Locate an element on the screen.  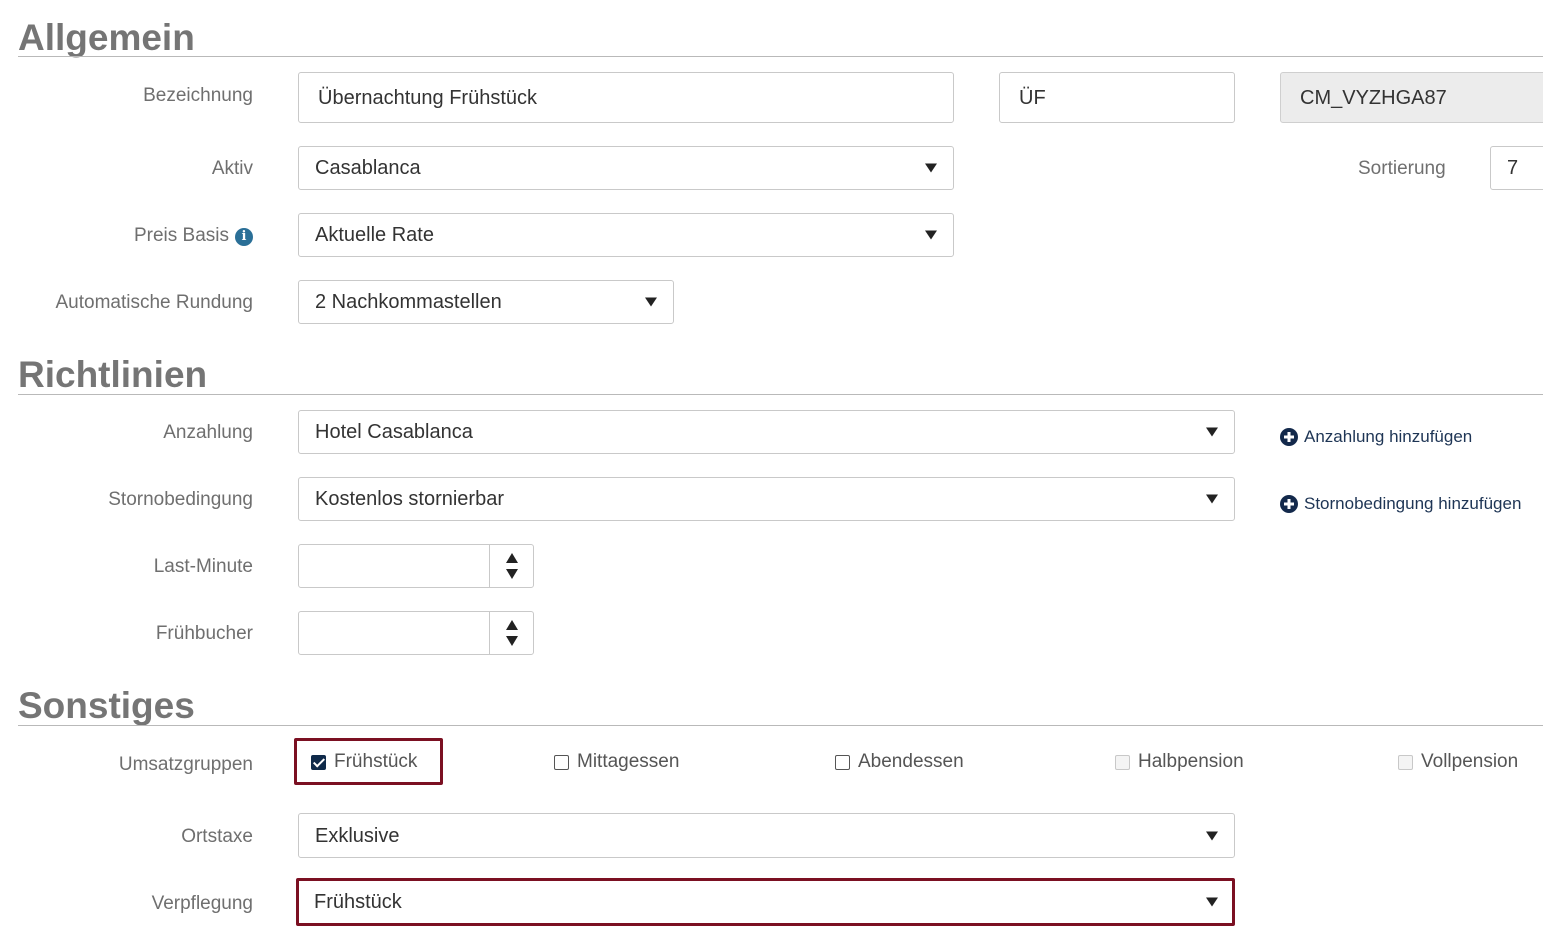
add-storno-link: Stornobedingung hinzufügen is located at coordinates (1400, 504).